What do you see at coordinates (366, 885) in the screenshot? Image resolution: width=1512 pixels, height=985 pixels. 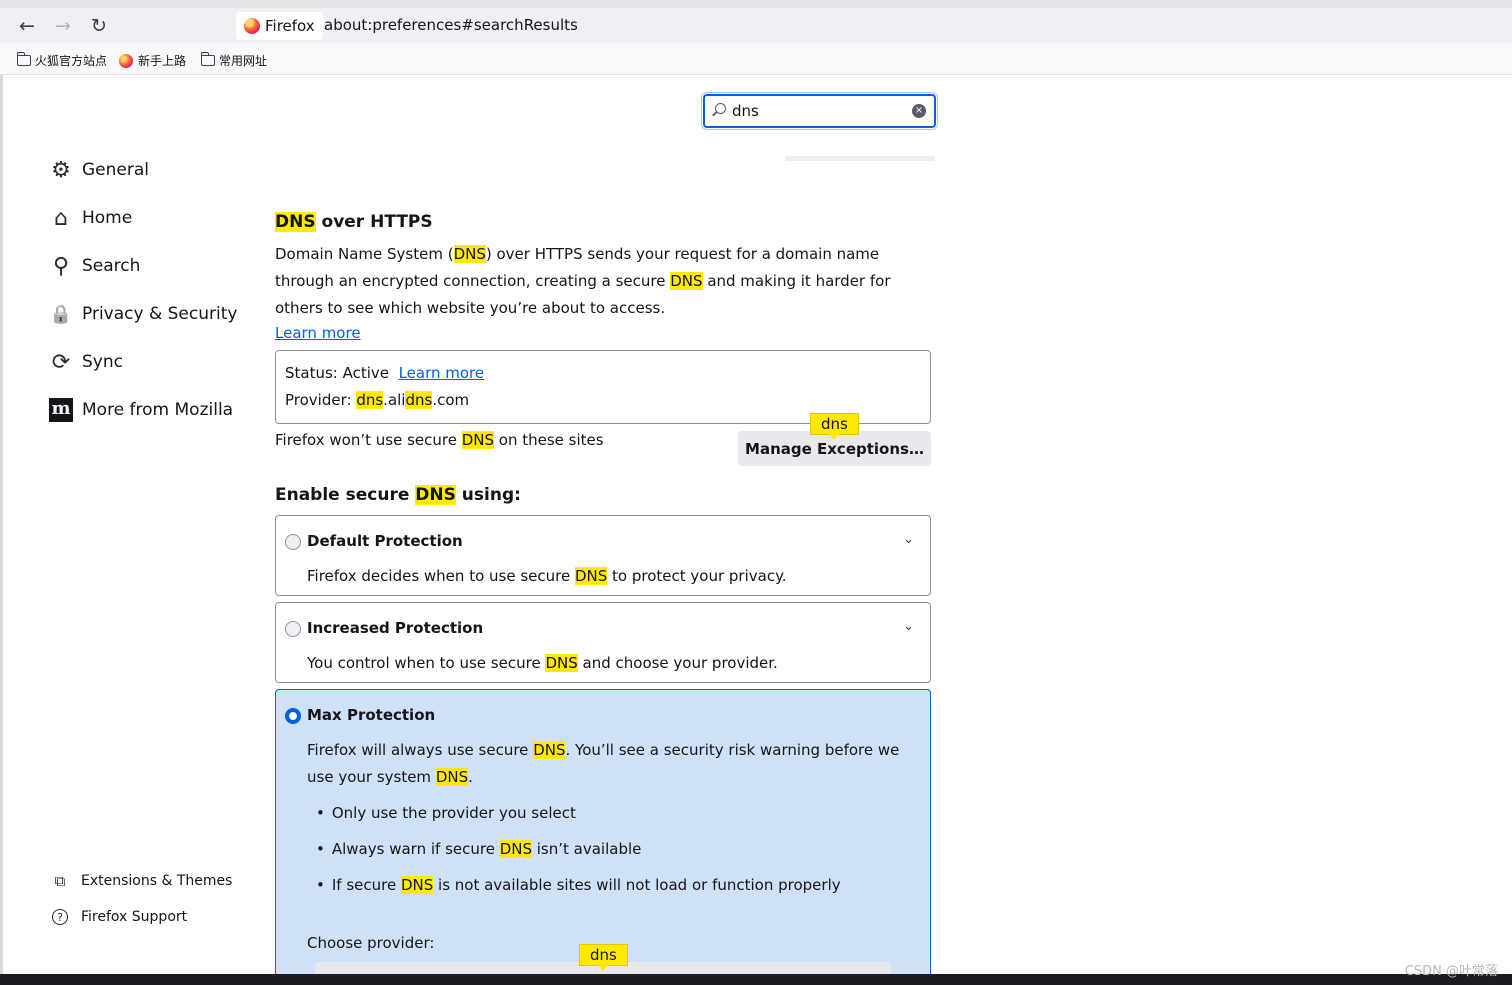 I see `bullet-text: If secure` at bounding box center [366, 885].